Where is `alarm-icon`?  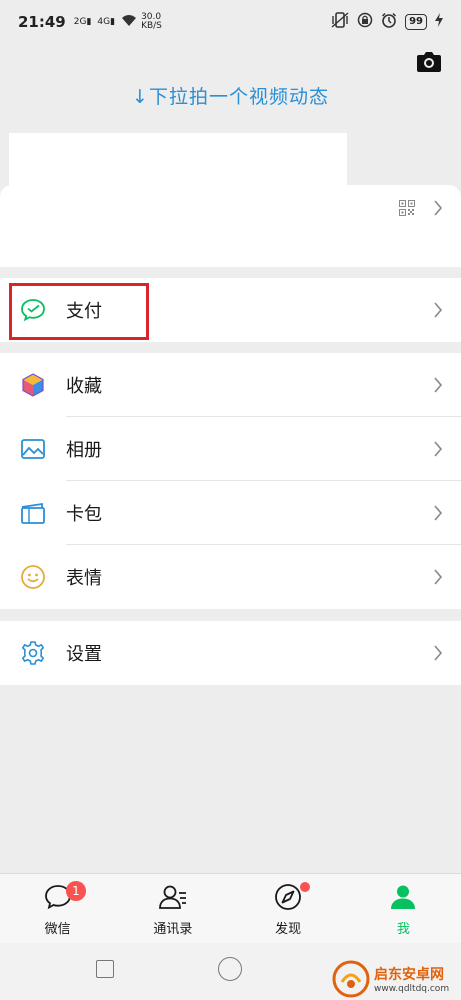 alarm-icon is located at coordinates (389, 22).